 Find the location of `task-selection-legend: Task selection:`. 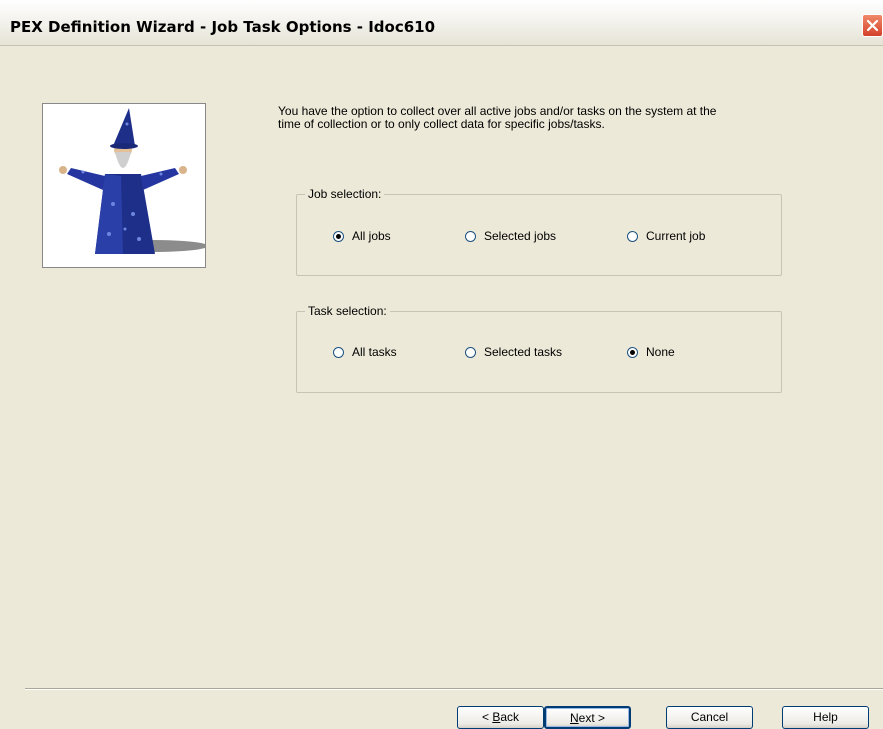

task-selection-legend: Task selection: is located at coordinates (347, 311).